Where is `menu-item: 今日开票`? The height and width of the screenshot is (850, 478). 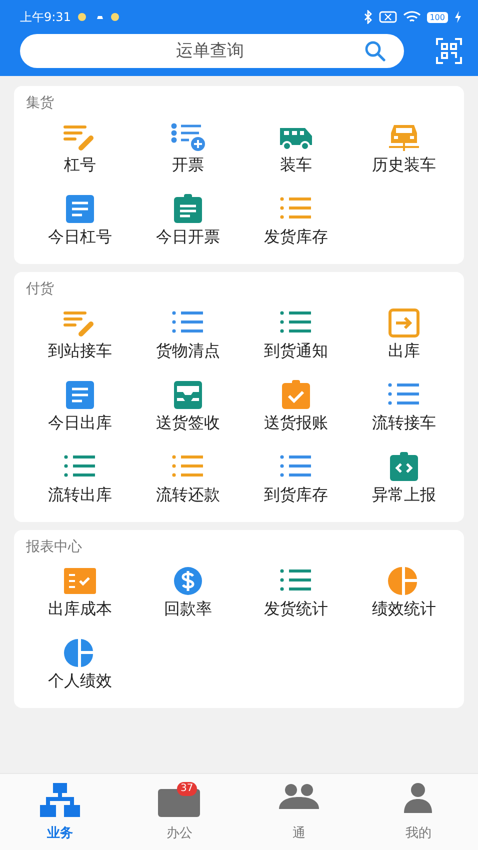
menu-item: 今日开票 is located at coordinates (188, 221).